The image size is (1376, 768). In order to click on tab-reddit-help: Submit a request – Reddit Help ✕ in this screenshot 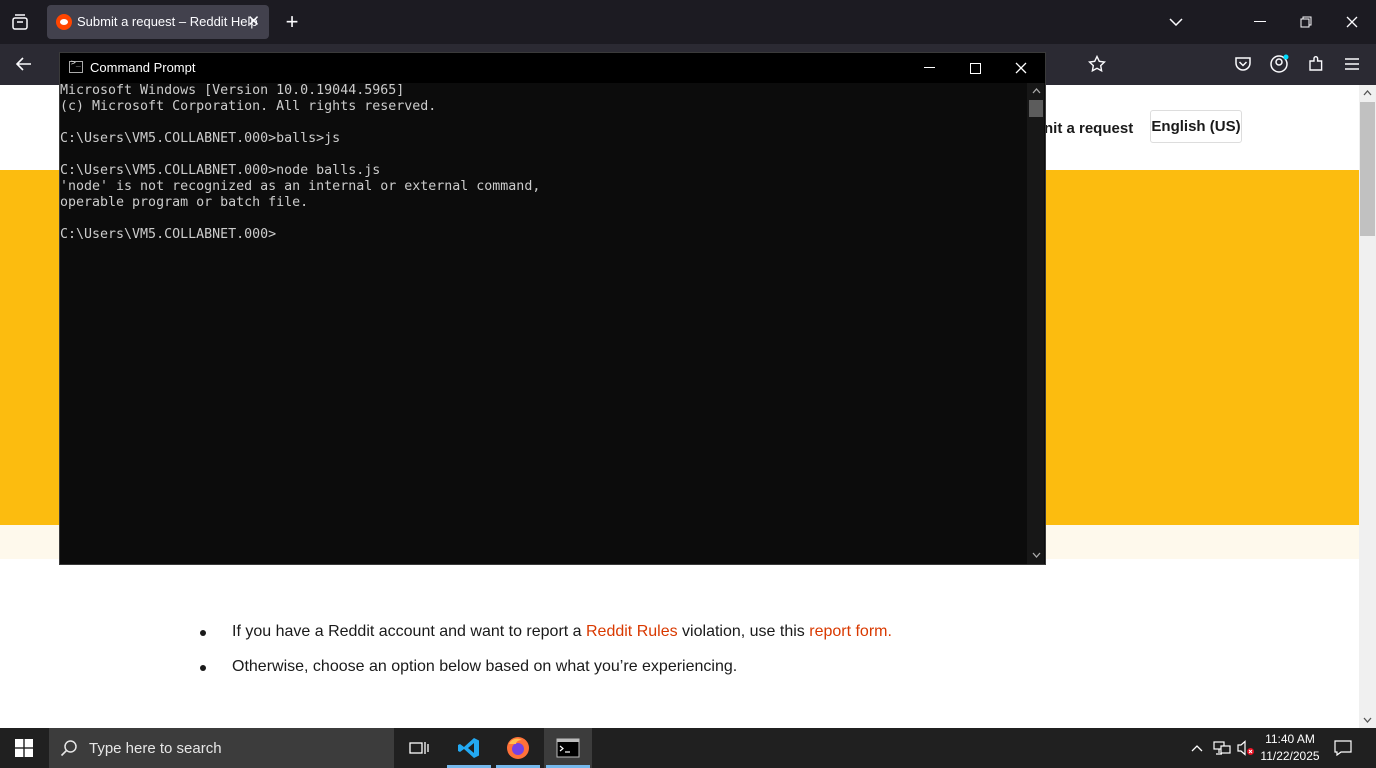, I will do `click(158, 22)`.